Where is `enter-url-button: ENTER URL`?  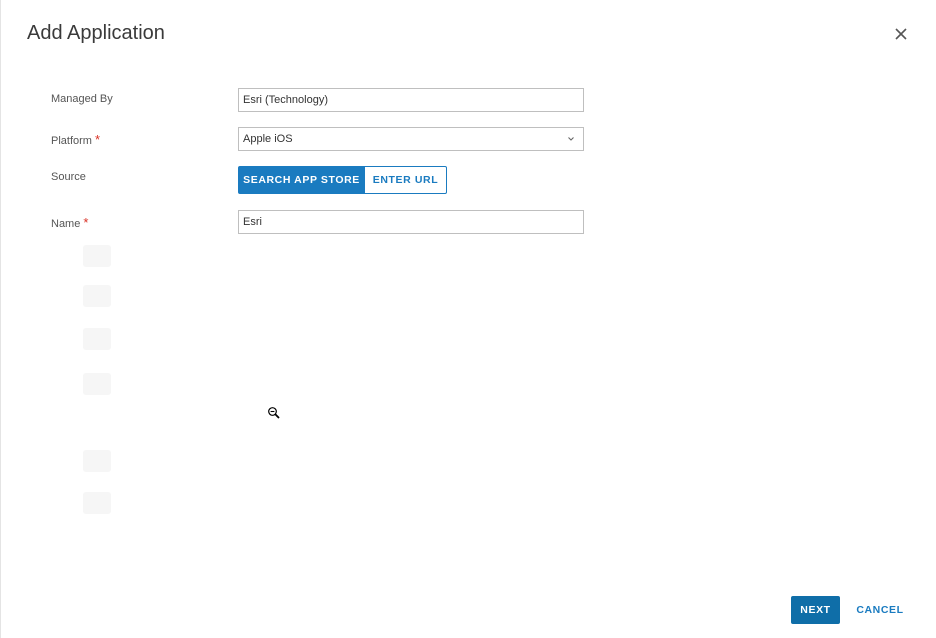 enter-url-button: ENTER URL is located at coordinates (406, 180).